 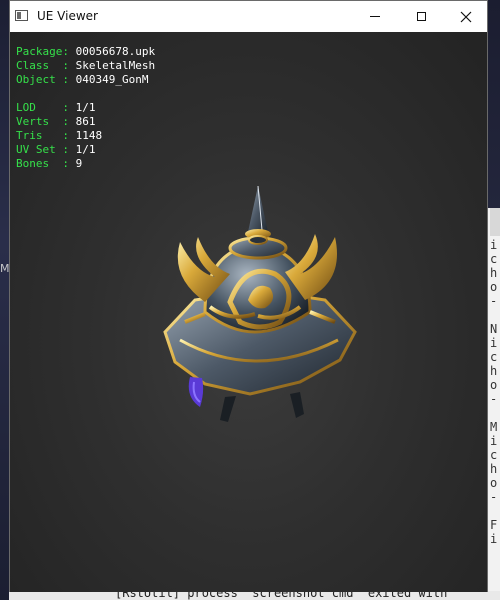 What do you see at coordinates (46, 65) in the screenshot?
I see `info-class-label: Class :` at bounding box center [46, 65].